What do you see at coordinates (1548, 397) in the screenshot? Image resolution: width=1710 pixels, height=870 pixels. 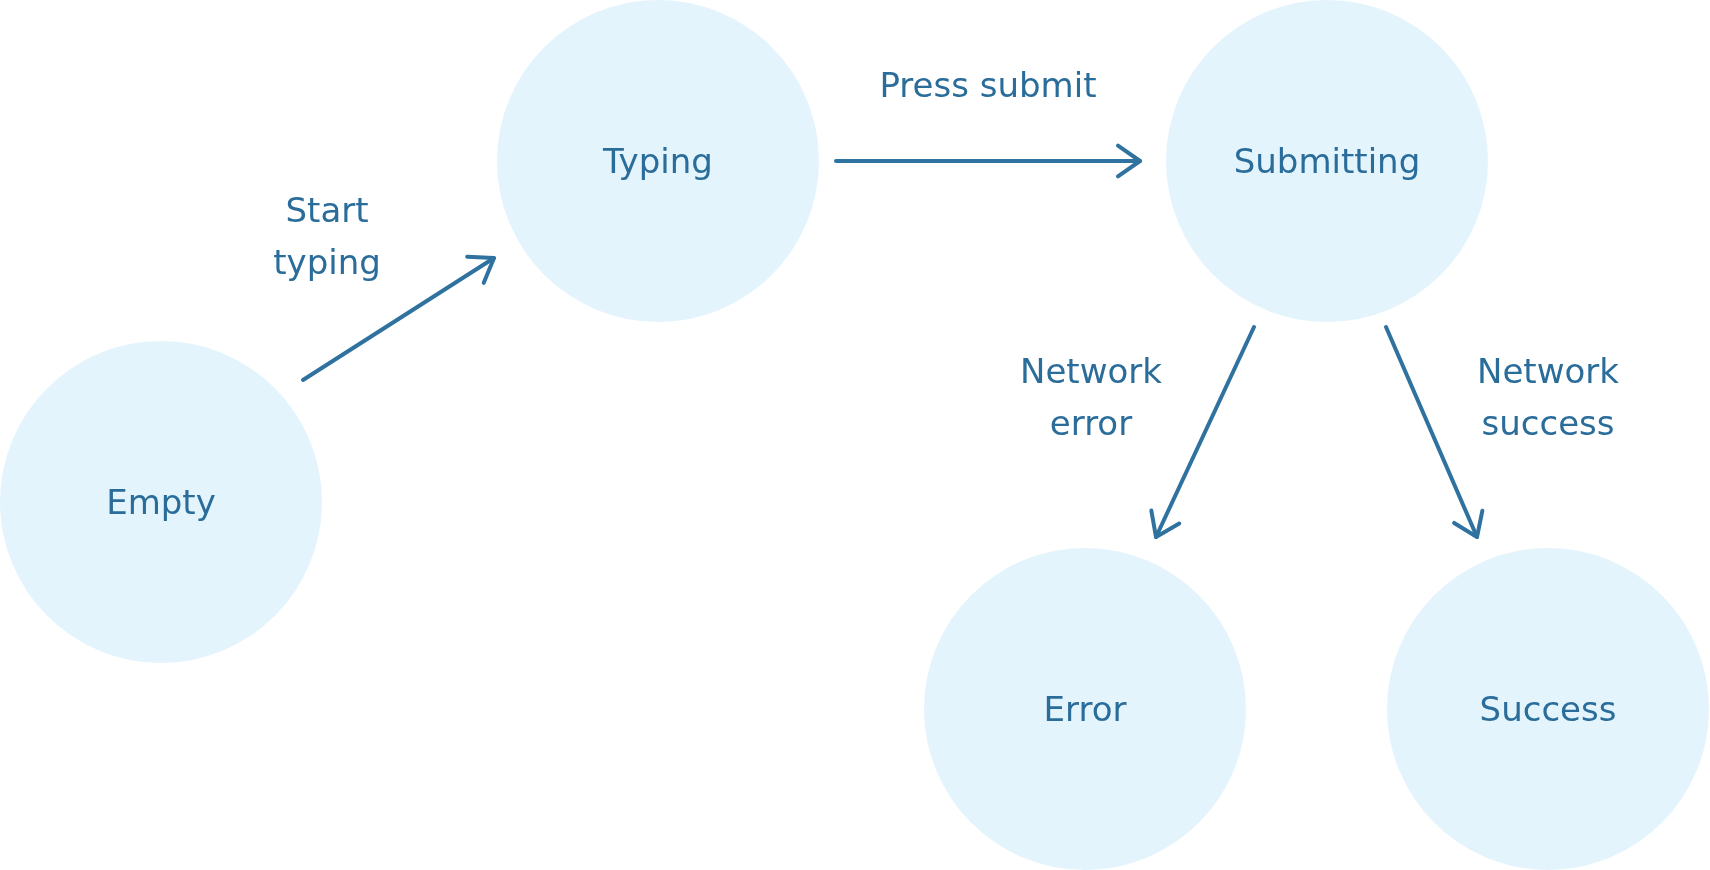 I see `transition-label: Network success` at bounding box center [1548, 397].